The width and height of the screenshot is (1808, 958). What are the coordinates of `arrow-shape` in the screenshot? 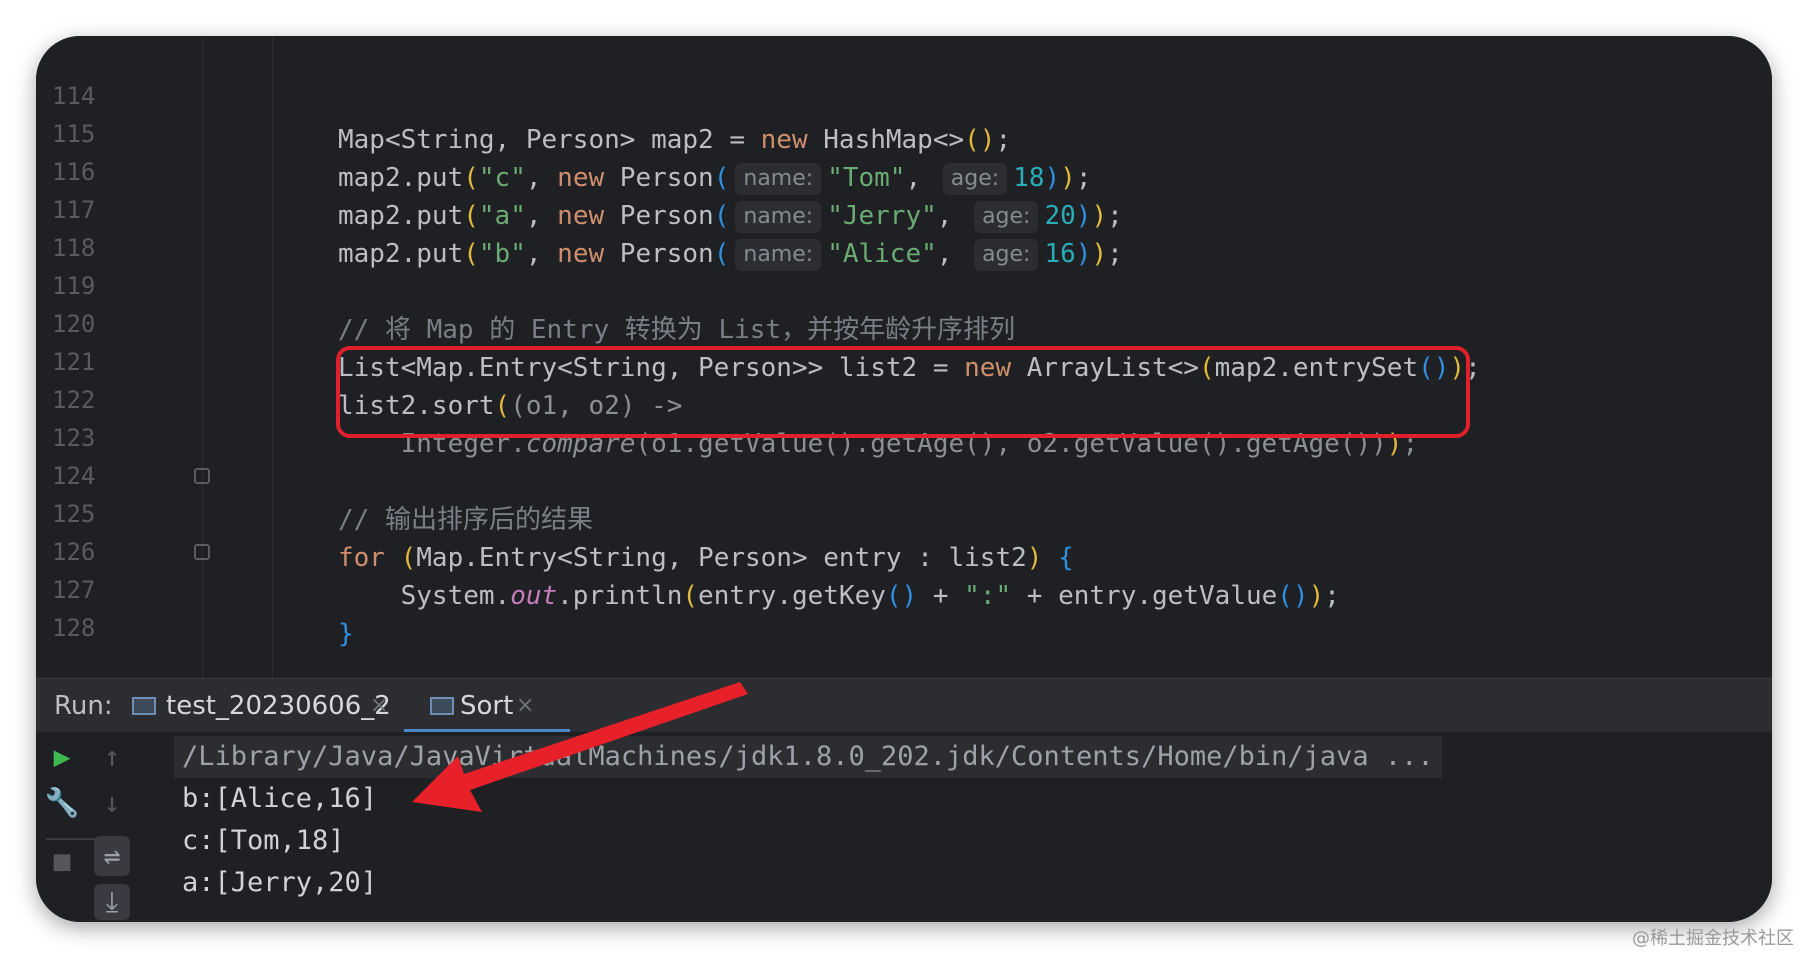 It's located at (580, 747).